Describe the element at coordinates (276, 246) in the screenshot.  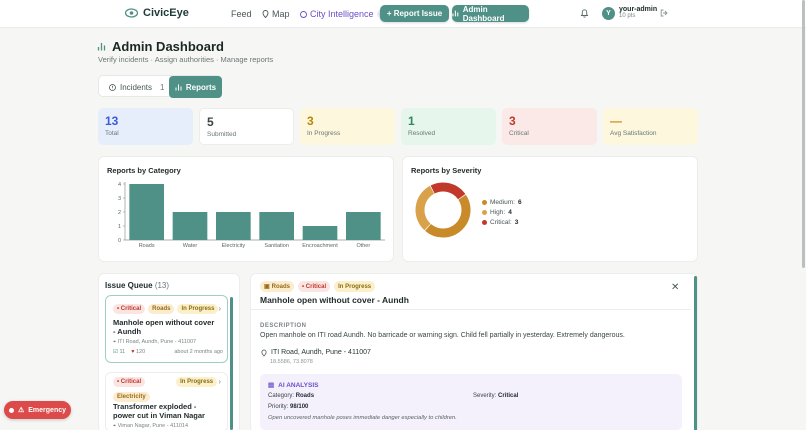
I see `x-tick-label: Sanitation` at that location.